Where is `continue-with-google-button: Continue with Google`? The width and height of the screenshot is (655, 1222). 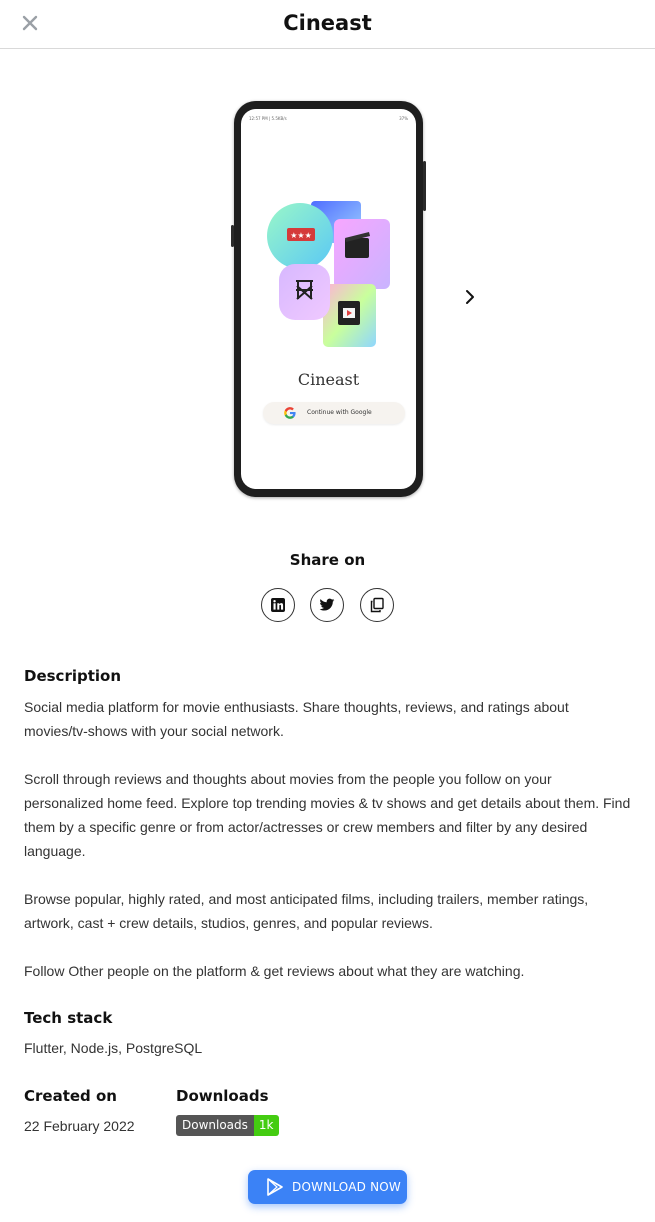
continue-with-google-button: Continue with Google is located at coordinates (334, 413).